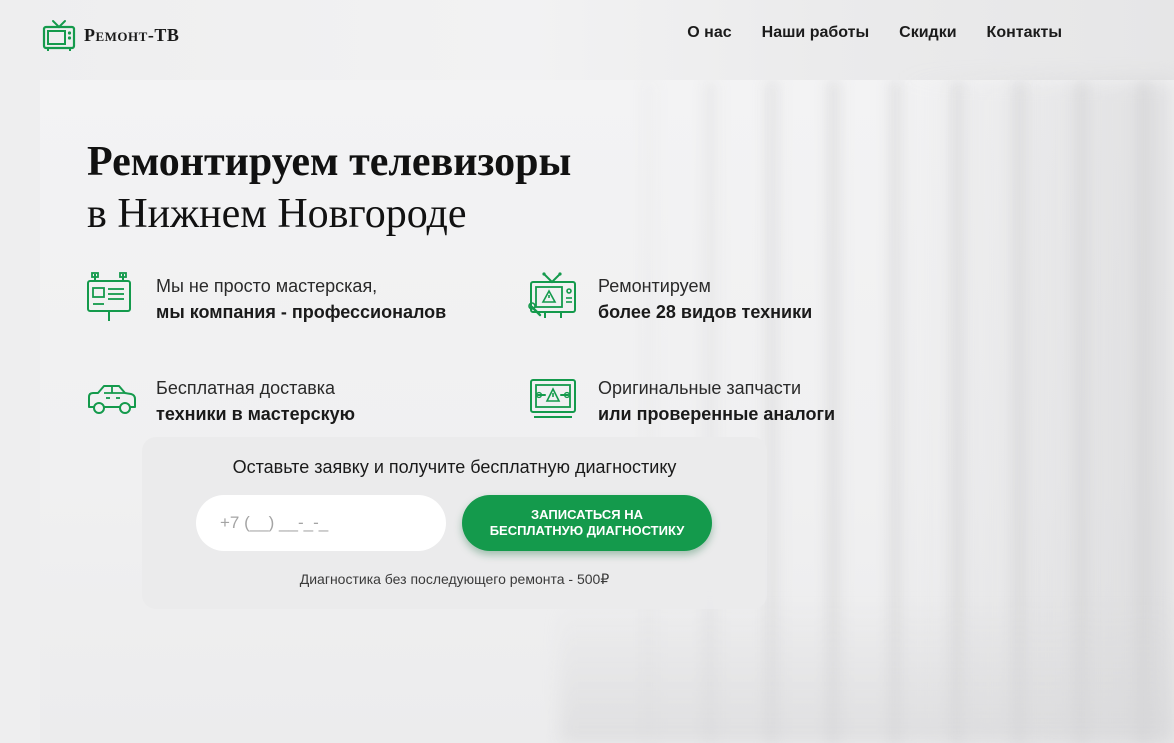  What do you see at coordinates (277, 214) in the screenshot?
I see `hero-subtitle: в Нижнем Новгороде` at bounding box center [277, 214].